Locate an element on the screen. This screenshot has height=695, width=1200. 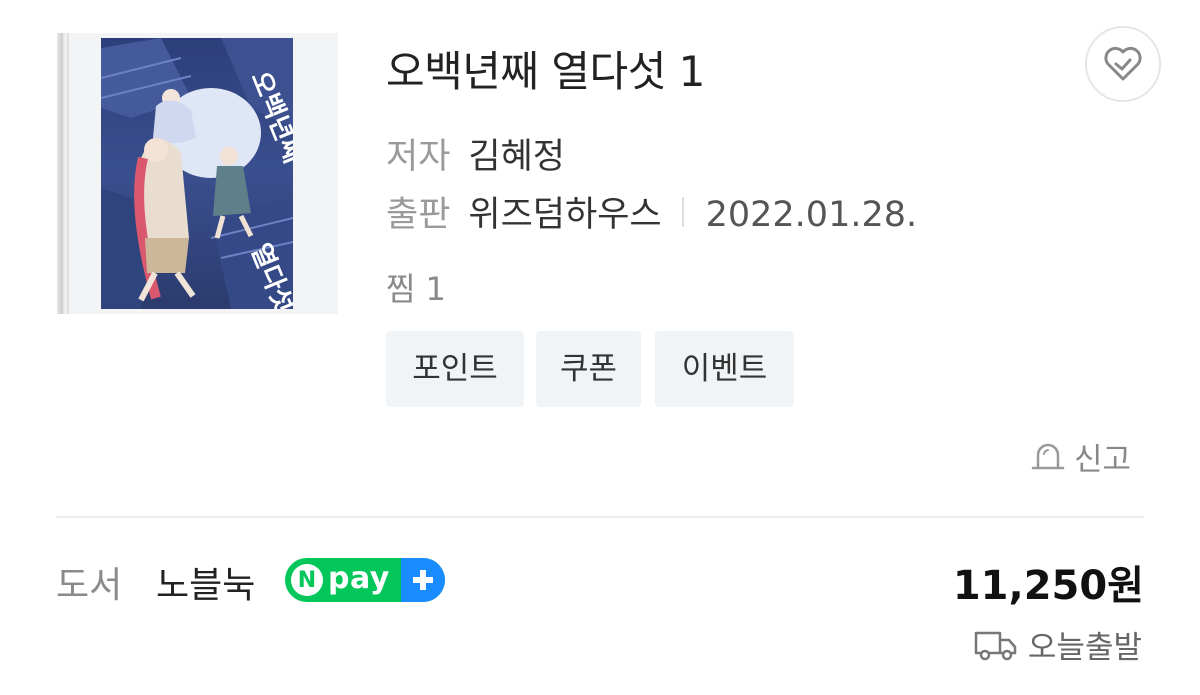
publisher-row: 출판 위즈덤하우스 2022.01.28. is located at coordinates (651, 211).